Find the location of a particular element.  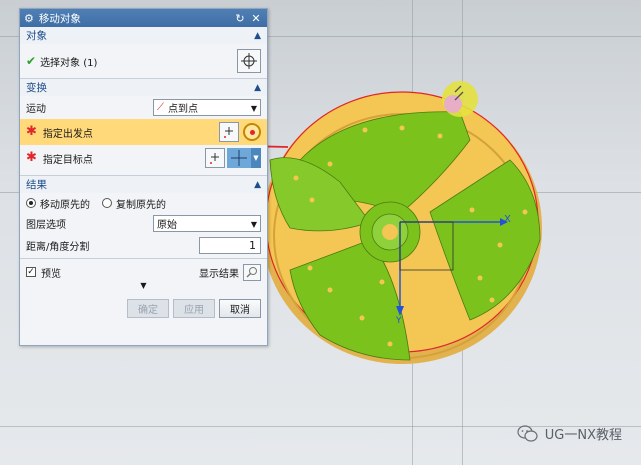

preview-row: ✓ 预览 显示结果 is located at coordinates (143, 272).